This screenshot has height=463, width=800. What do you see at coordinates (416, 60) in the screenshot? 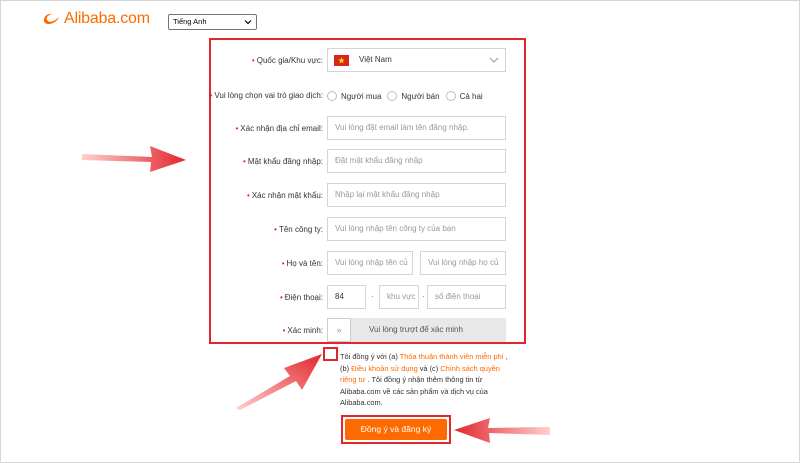
I see `country-select: Việt Nam` at bounding box center [416, 60].